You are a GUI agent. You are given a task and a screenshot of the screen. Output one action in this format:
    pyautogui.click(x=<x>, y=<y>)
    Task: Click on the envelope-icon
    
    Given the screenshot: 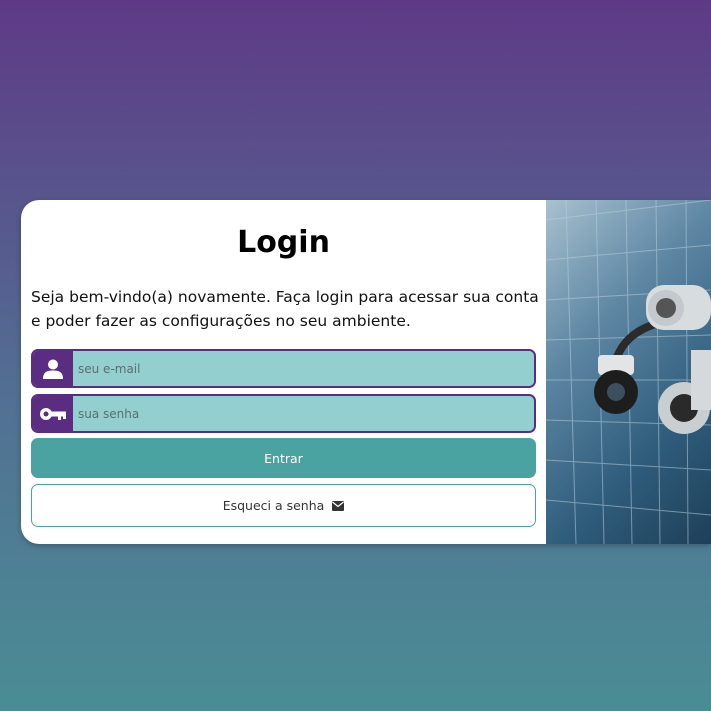 What is the action you would take?
    pyautogui.click(x=338, y=505)
    